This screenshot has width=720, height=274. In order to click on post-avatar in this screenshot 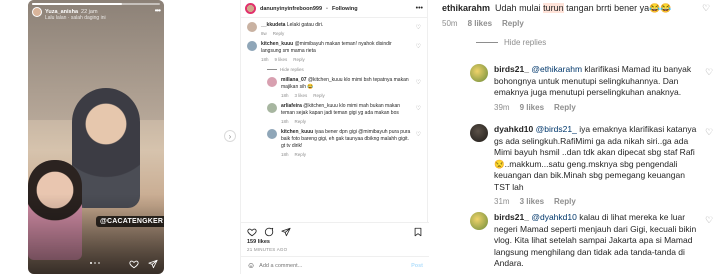, I will do `click(250, 8)`.